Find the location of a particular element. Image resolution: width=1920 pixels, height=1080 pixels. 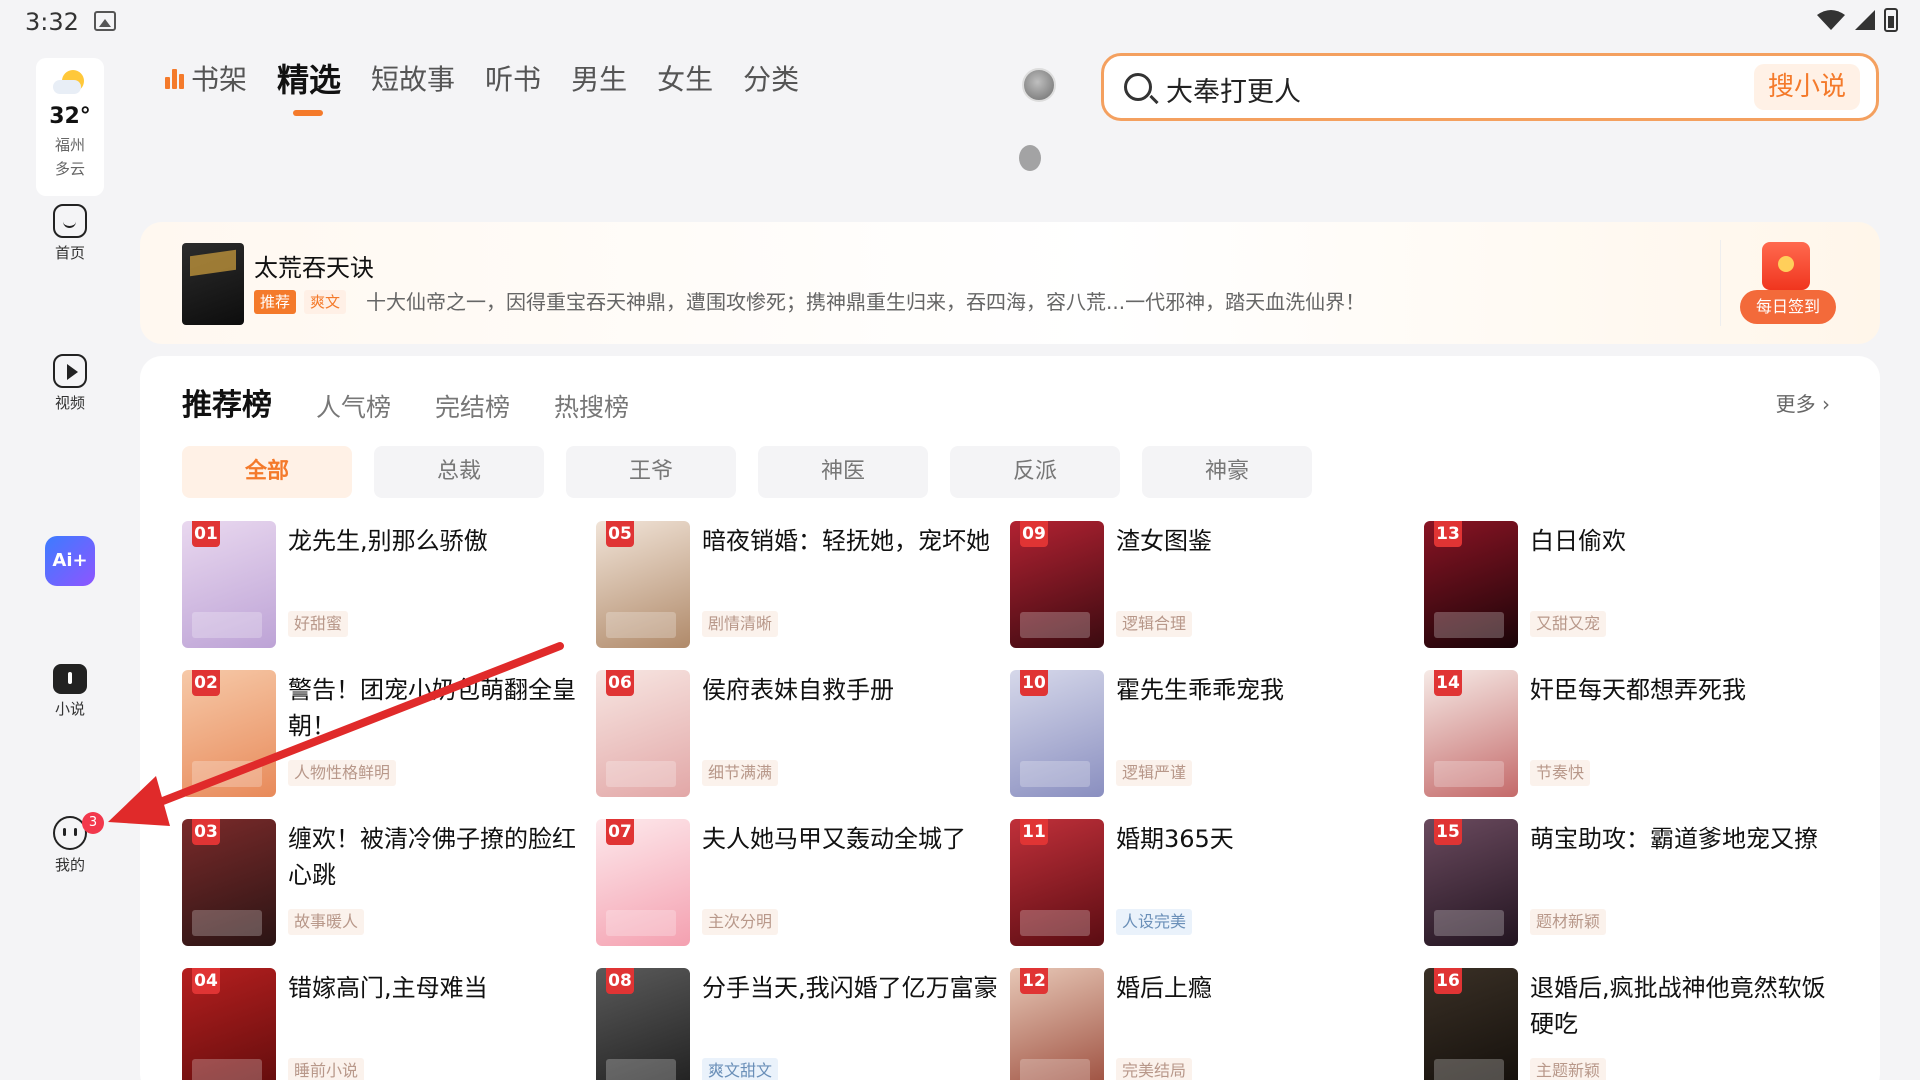

book-title: 婚期365天 is located at coordinates (1271, 839).